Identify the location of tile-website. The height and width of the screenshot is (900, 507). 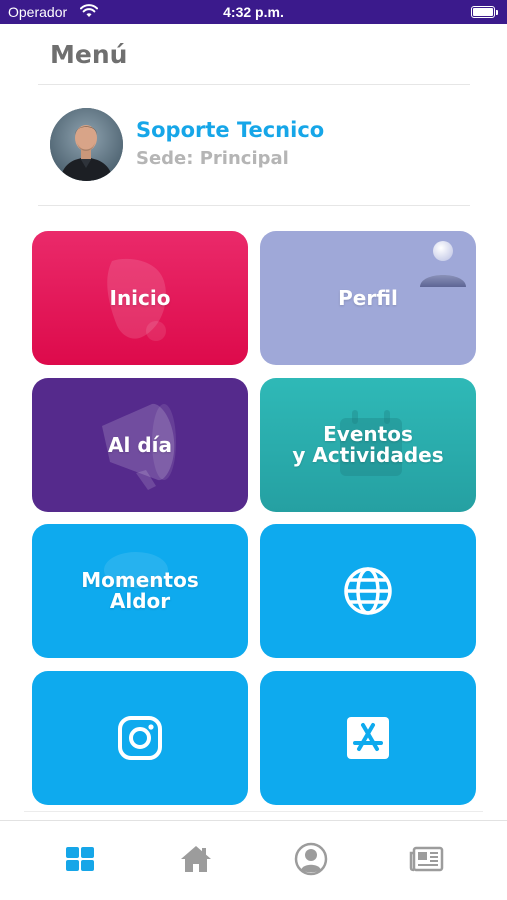
(368, 591).